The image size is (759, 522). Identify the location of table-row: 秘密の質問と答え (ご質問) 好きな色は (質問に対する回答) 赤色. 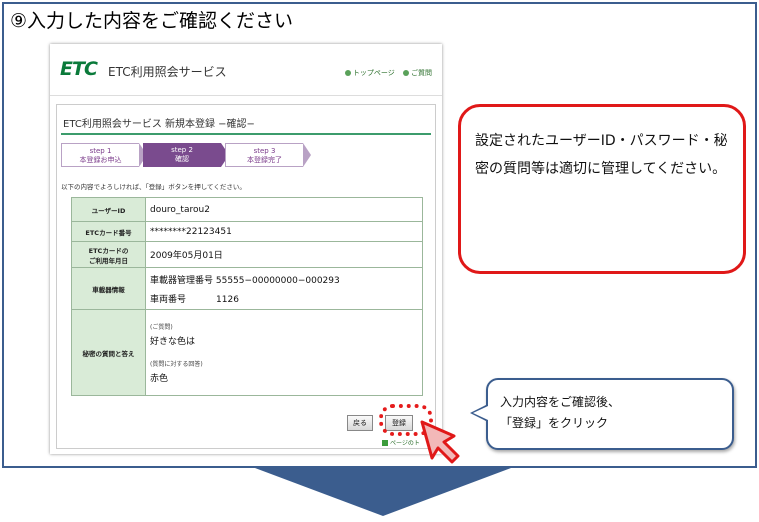
(247, 352).